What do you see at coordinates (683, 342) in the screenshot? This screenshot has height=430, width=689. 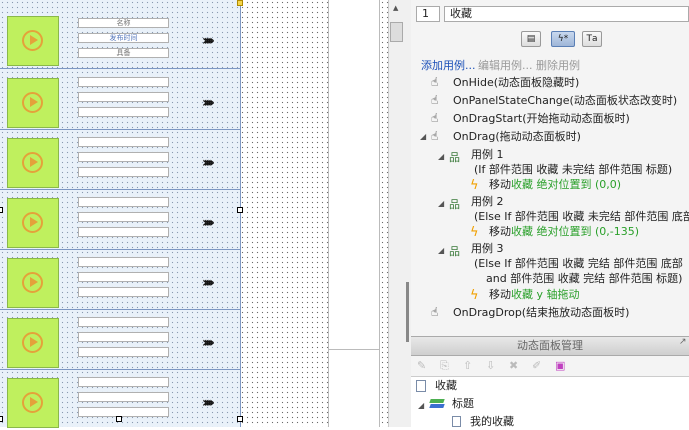 I see `collapse-arrow-icon: ↗` at bounding box center [683, 342].